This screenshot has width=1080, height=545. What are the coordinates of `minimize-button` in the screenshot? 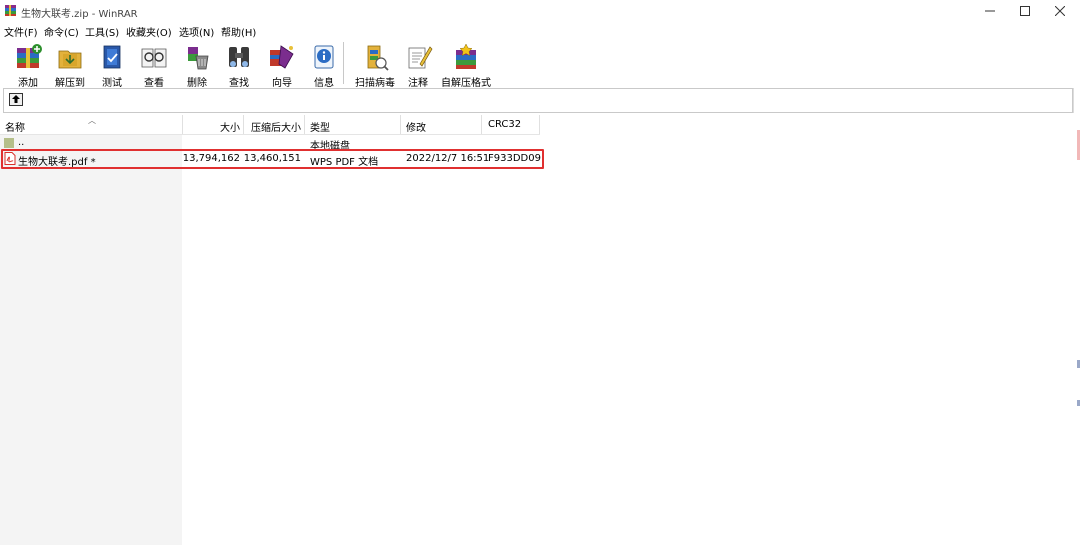 It's located at (990, 11).